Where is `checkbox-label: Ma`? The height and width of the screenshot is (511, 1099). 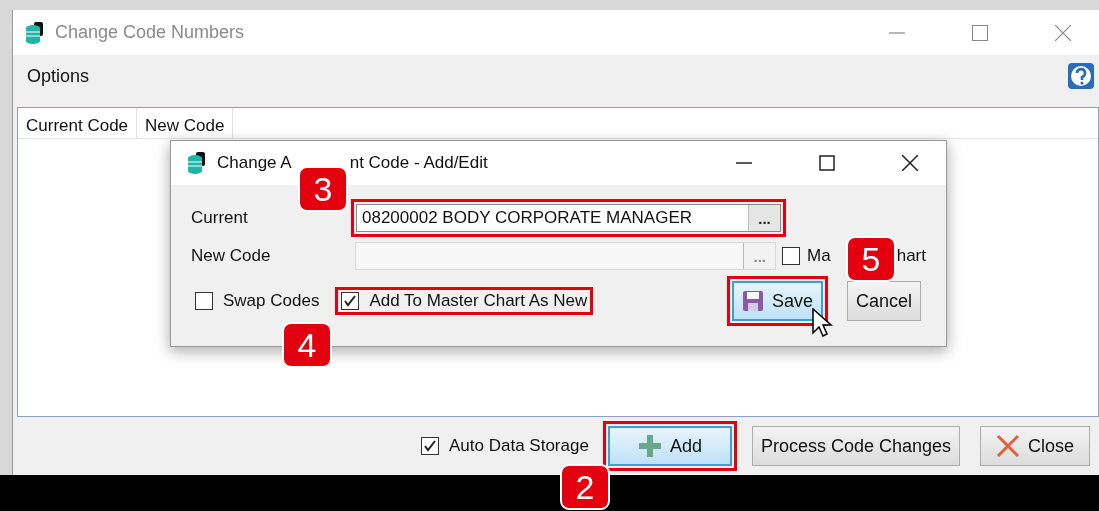
checkbox-label: Ma is located at coordinates (819, 256).